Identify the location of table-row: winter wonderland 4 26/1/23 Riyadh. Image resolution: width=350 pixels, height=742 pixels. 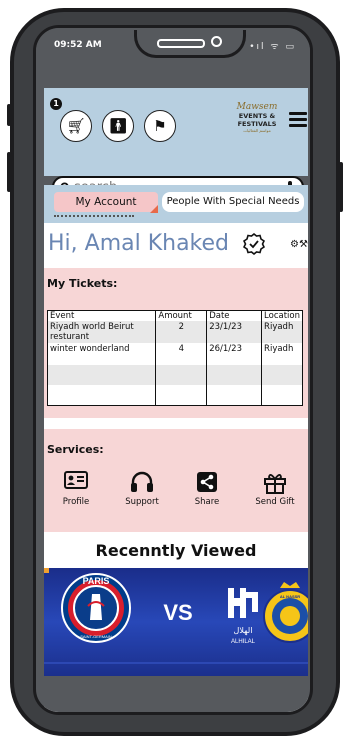
(175, 354).